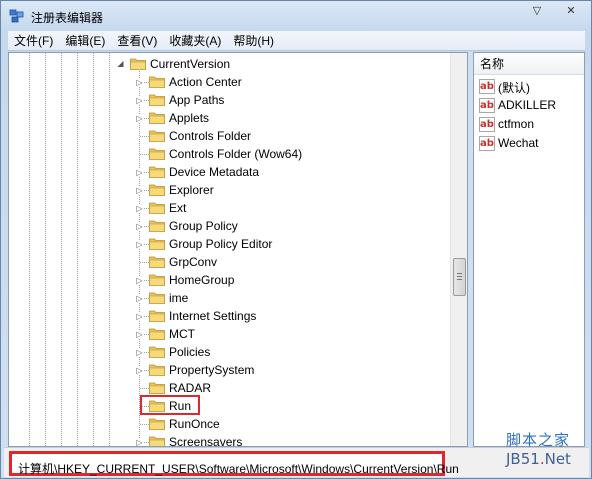 The width and height of the screenshot is (592, 479). I want to click on tree-node-label: Policies, so click(190, 352).